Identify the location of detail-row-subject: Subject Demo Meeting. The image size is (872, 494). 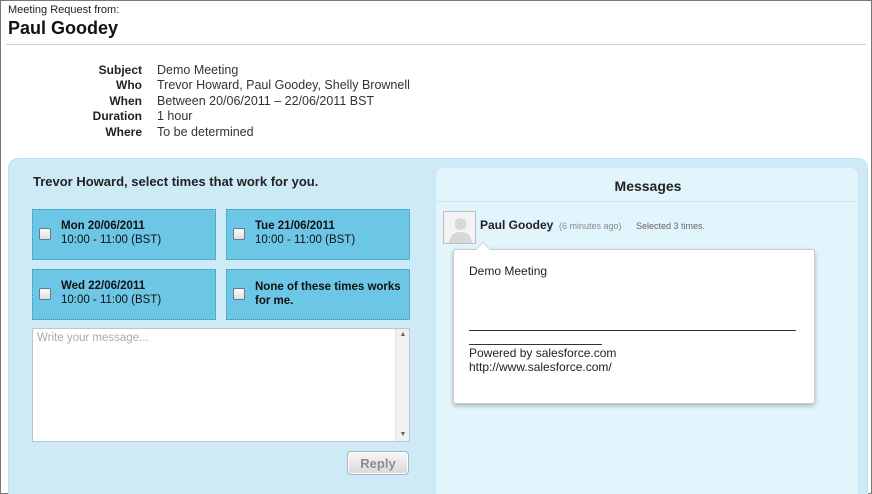
(235, 70).